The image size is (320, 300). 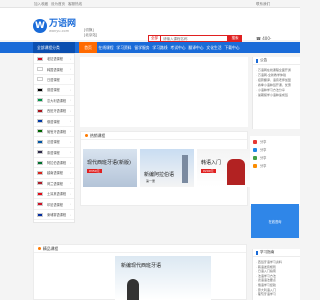 I want to click on topbar-links: 加入收藏 设为首页 客服热线, so click(x=58, y=4).